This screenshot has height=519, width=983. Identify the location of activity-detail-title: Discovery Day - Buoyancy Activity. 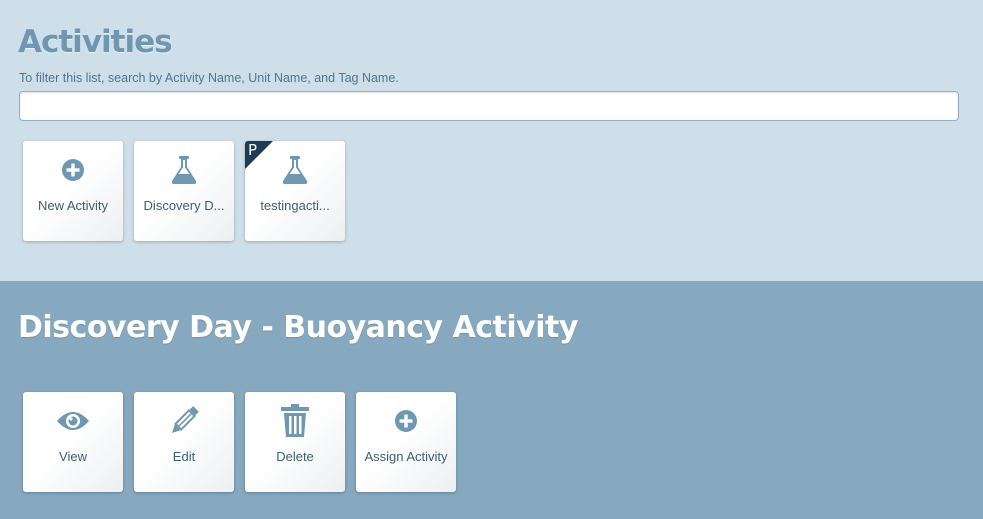
(298, 327).